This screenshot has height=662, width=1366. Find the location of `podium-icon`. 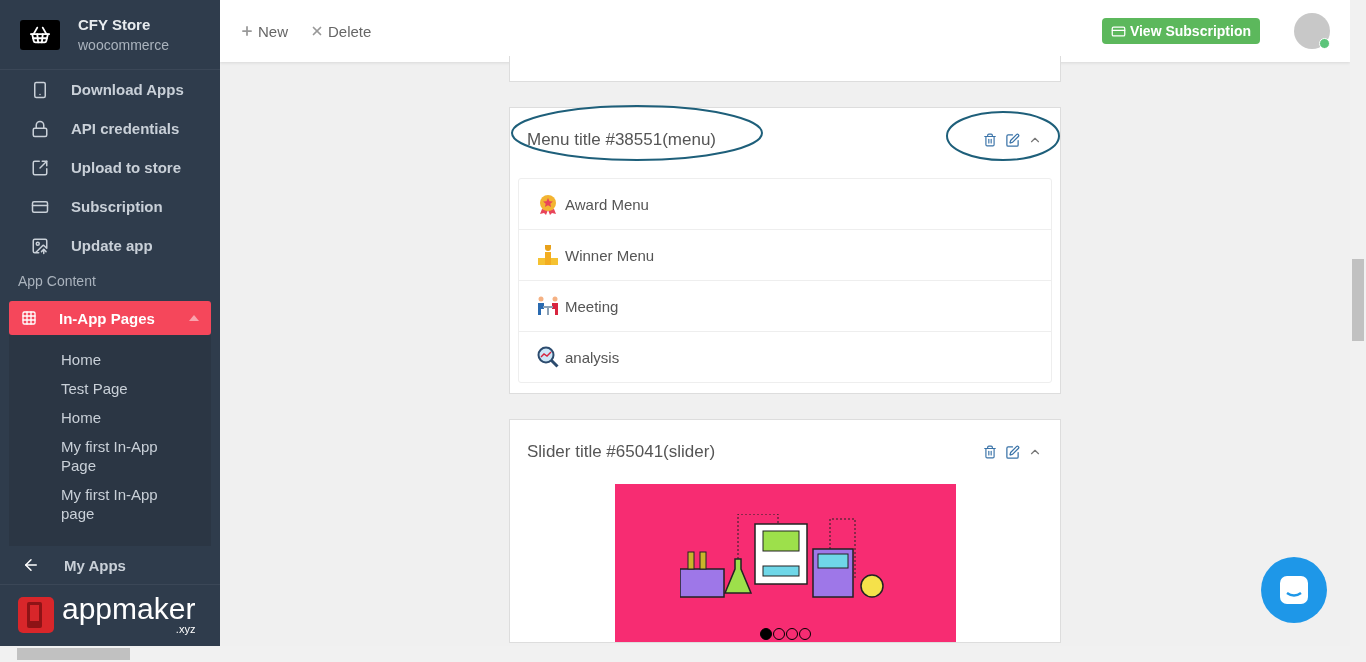

podium-icon is located at coordinates (548, 255).